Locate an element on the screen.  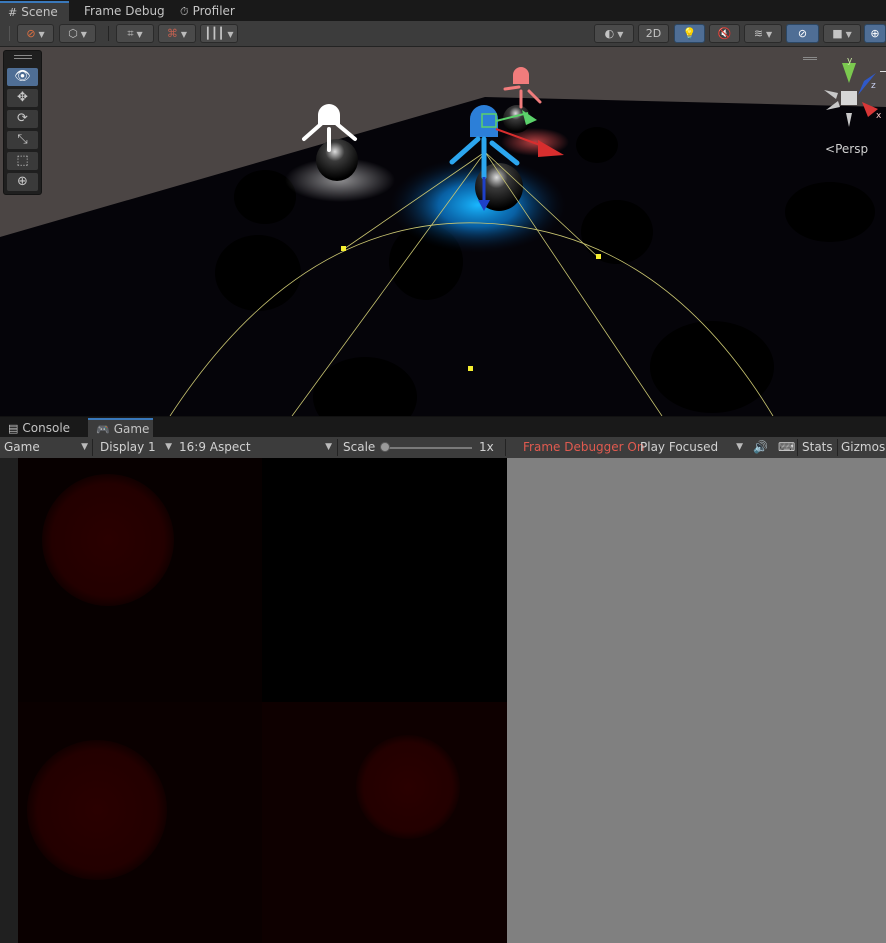
scale-tool-button: ⤡ is located at coordinates (22, 140).